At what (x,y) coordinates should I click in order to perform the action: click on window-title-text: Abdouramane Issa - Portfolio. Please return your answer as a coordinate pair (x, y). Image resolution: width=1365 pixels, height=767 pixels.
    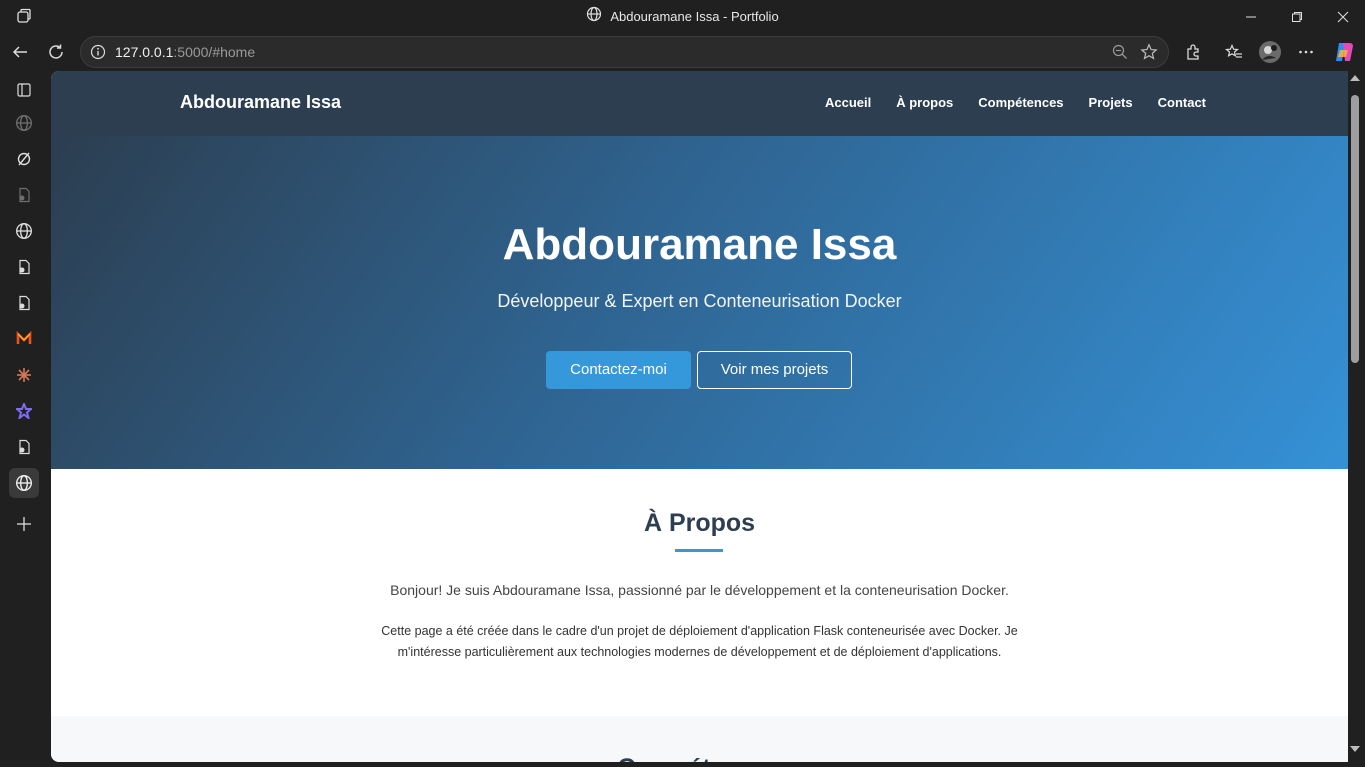
    Looking at the image, I should click on (694, 16).